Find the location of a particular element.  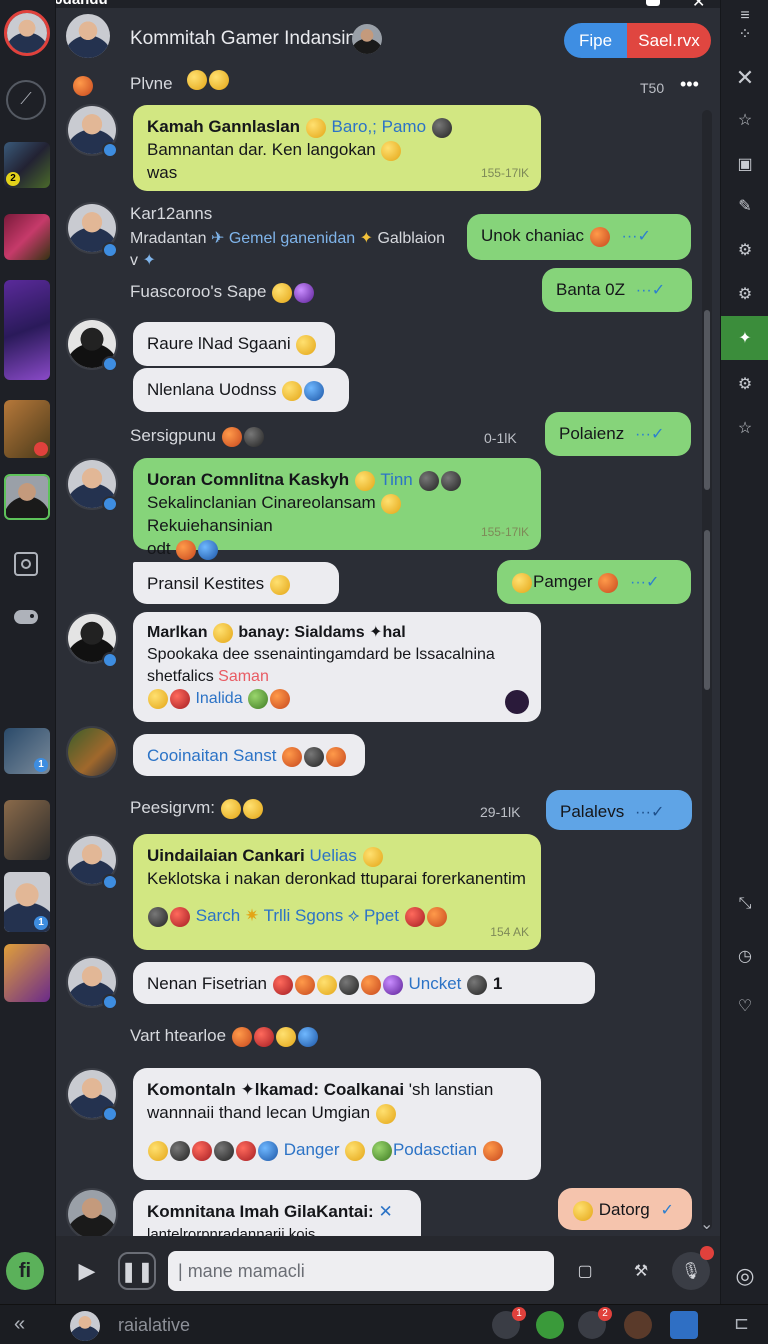

settings-icon: ⚙ is located at coordinates (745, 250).